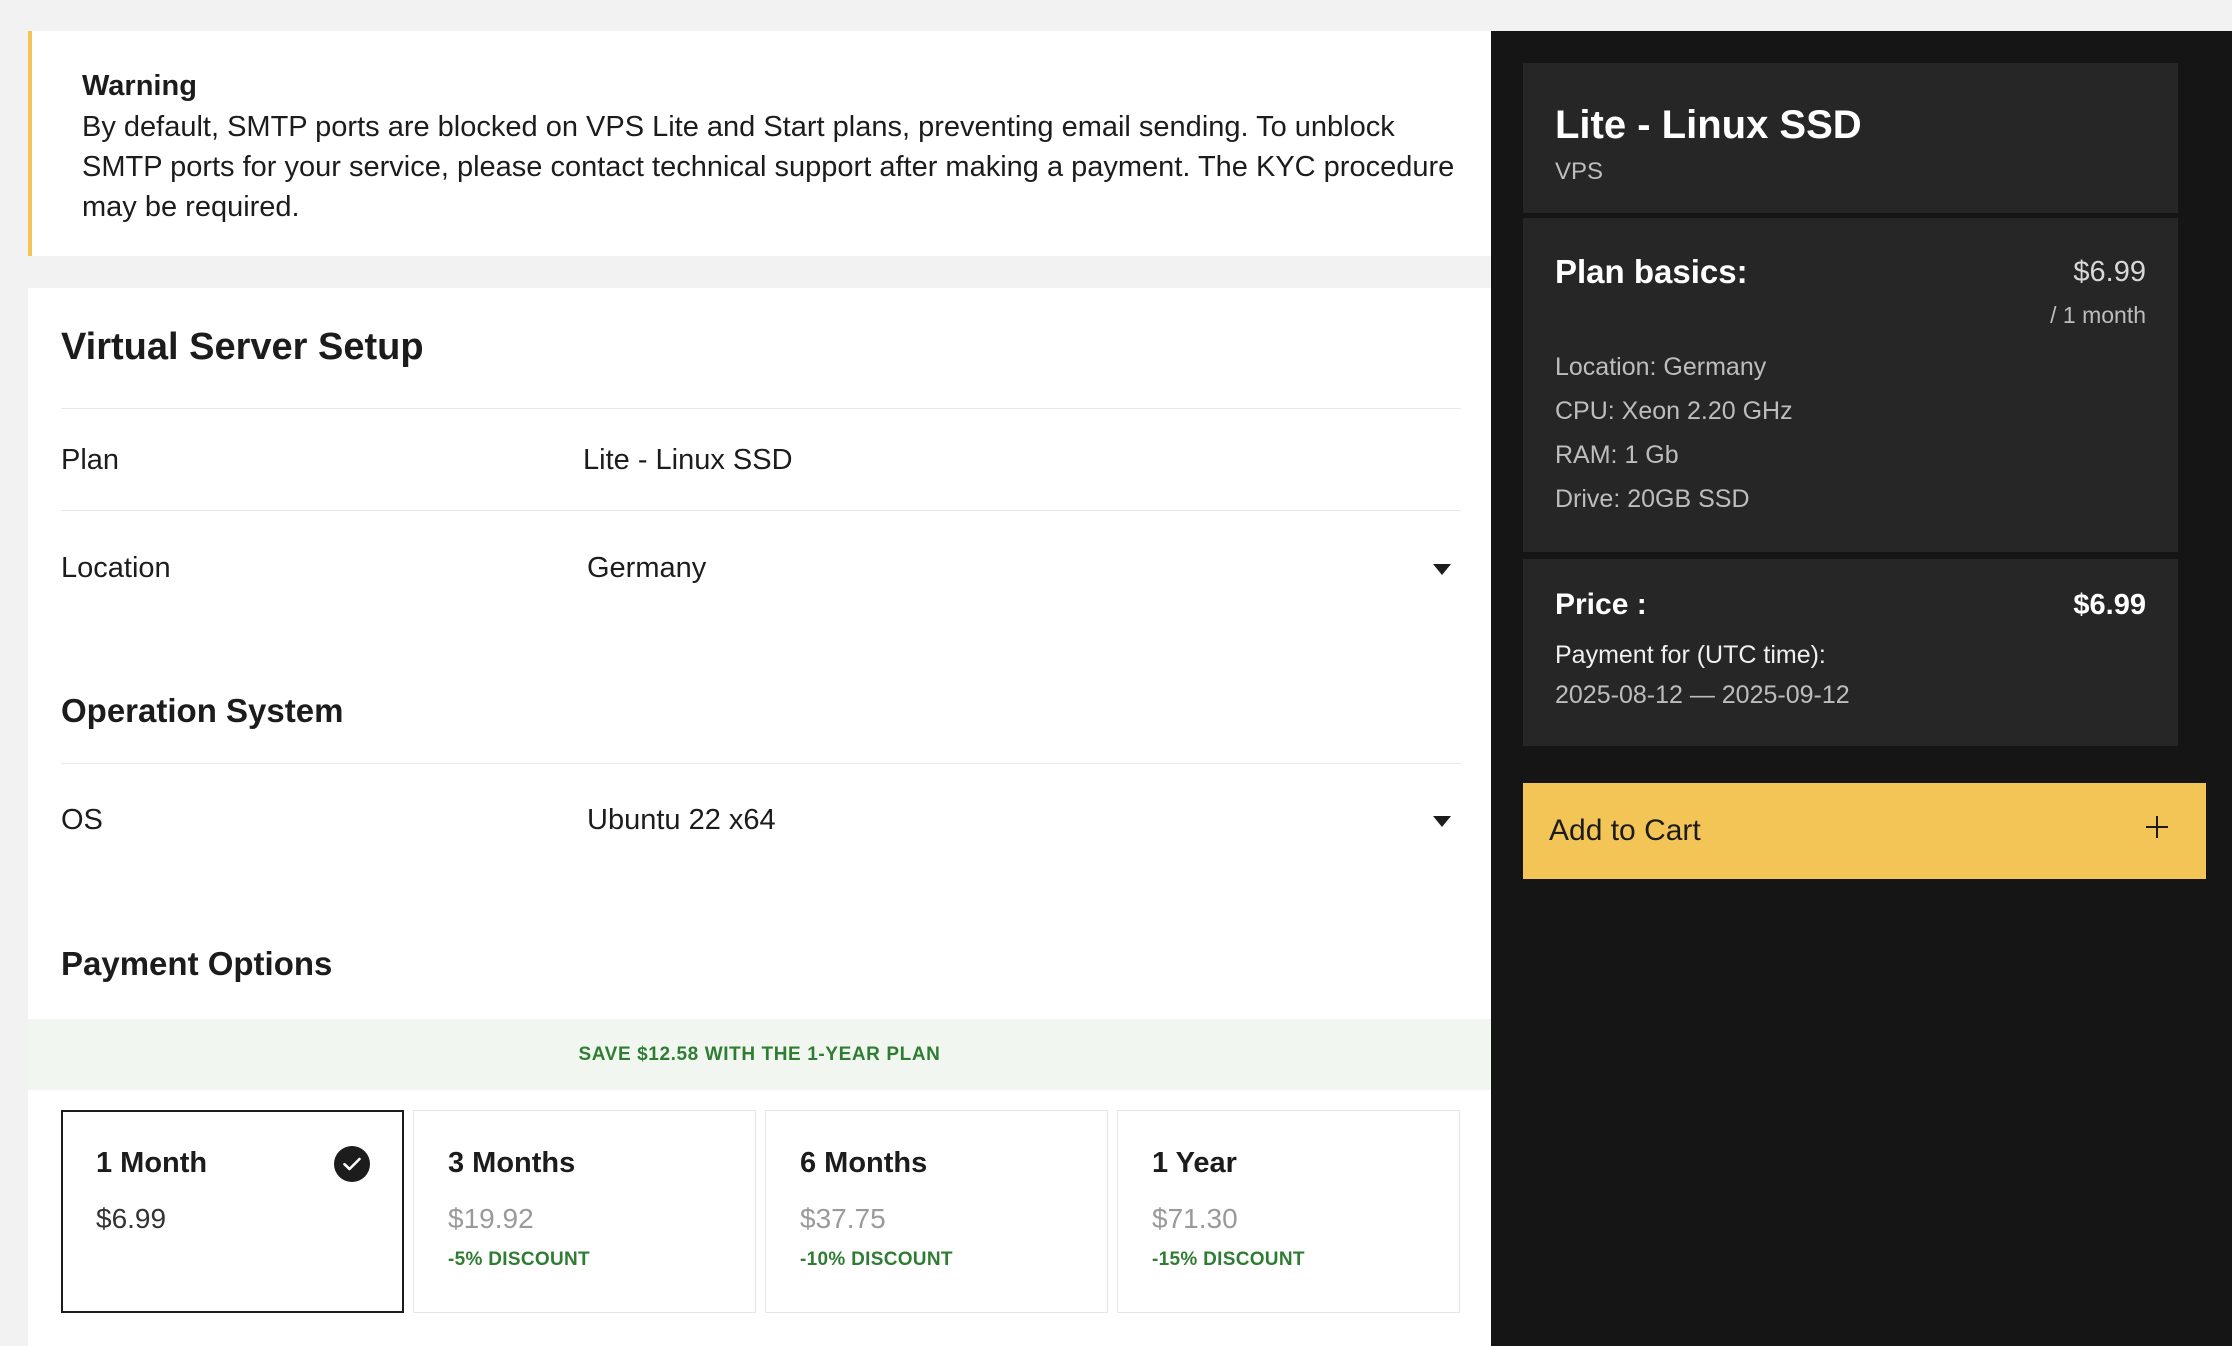 The height and width of the screenshot is (1346, 2232). Describe the element at coordinates (1674, 411) in the screenshot. I see `spec-cpu: CPU: Xeon 2.20 GHz` at that location.